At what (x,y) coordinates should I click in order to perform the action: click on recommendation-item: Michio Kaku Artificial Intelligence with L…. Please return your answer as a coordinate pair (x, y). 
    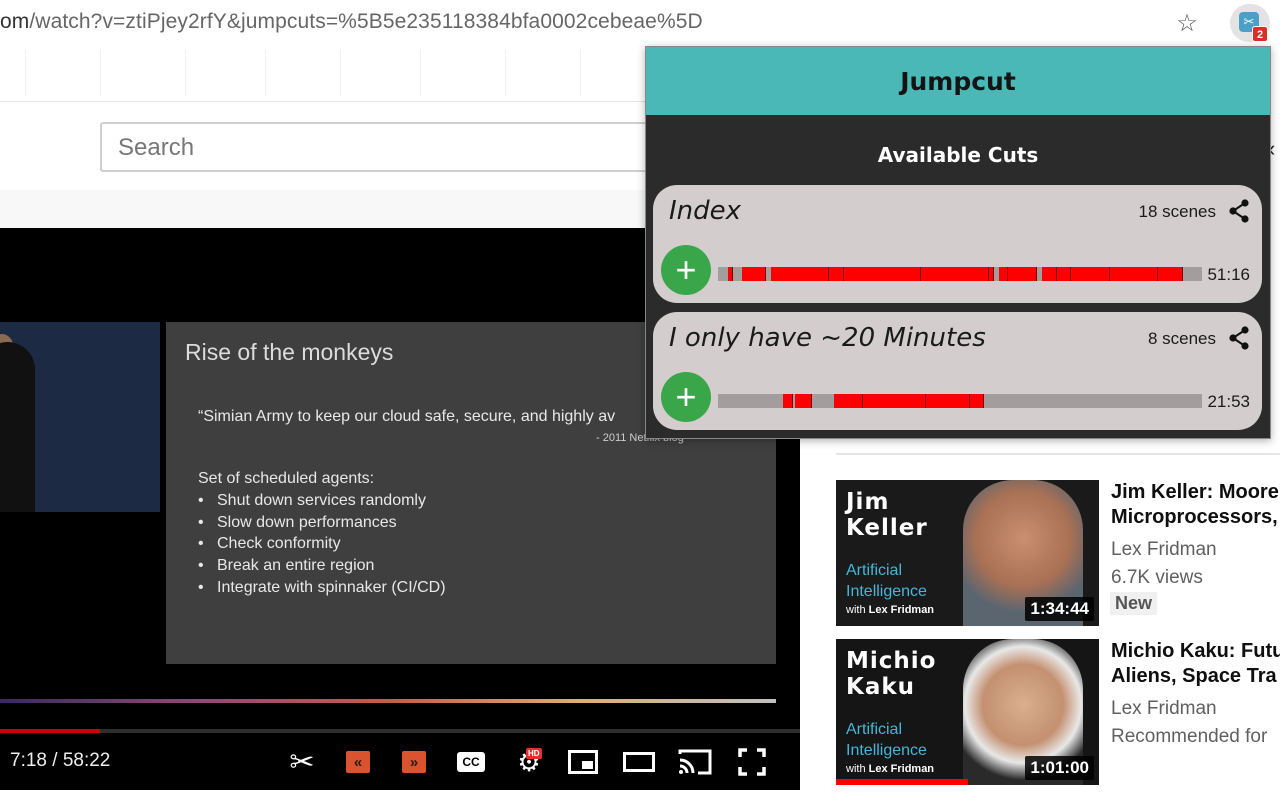
    Looking at the image, I should click on (1058, 713).